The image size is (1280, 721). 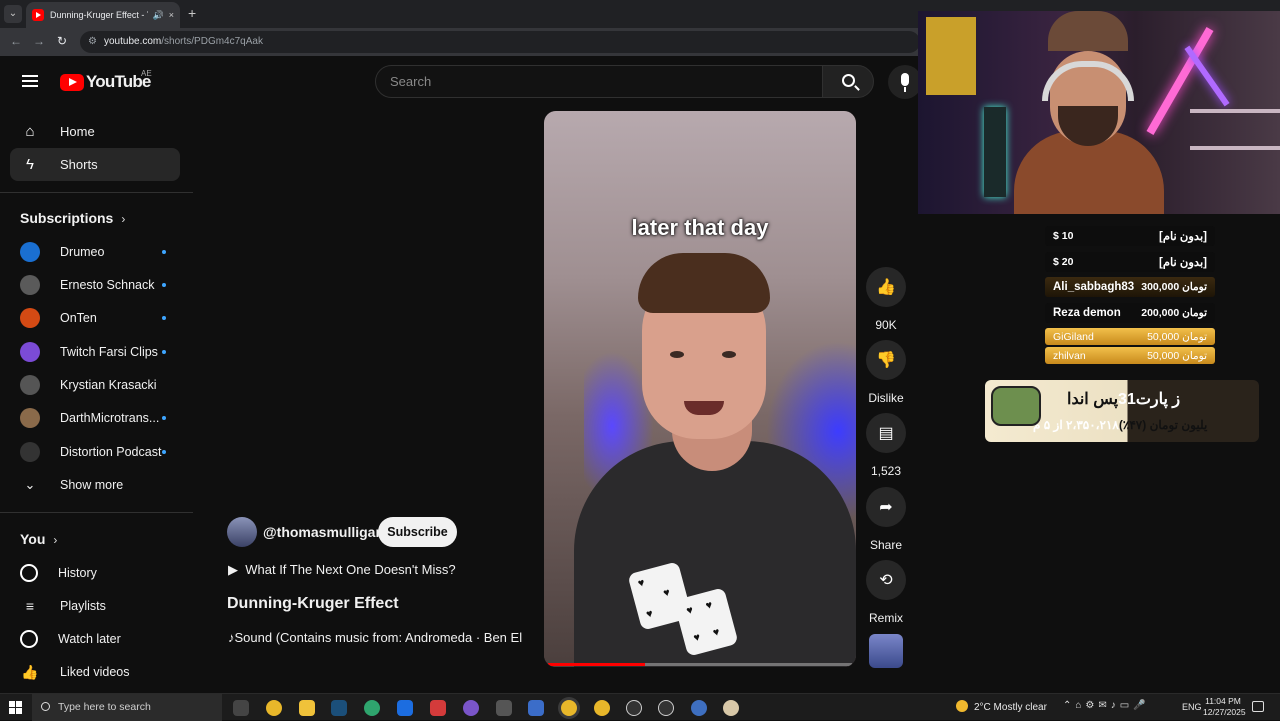 What do you see at coordinates (504, 708) in the screenshot?
I see `audio-app-icon` at bounding box center [504, 708].